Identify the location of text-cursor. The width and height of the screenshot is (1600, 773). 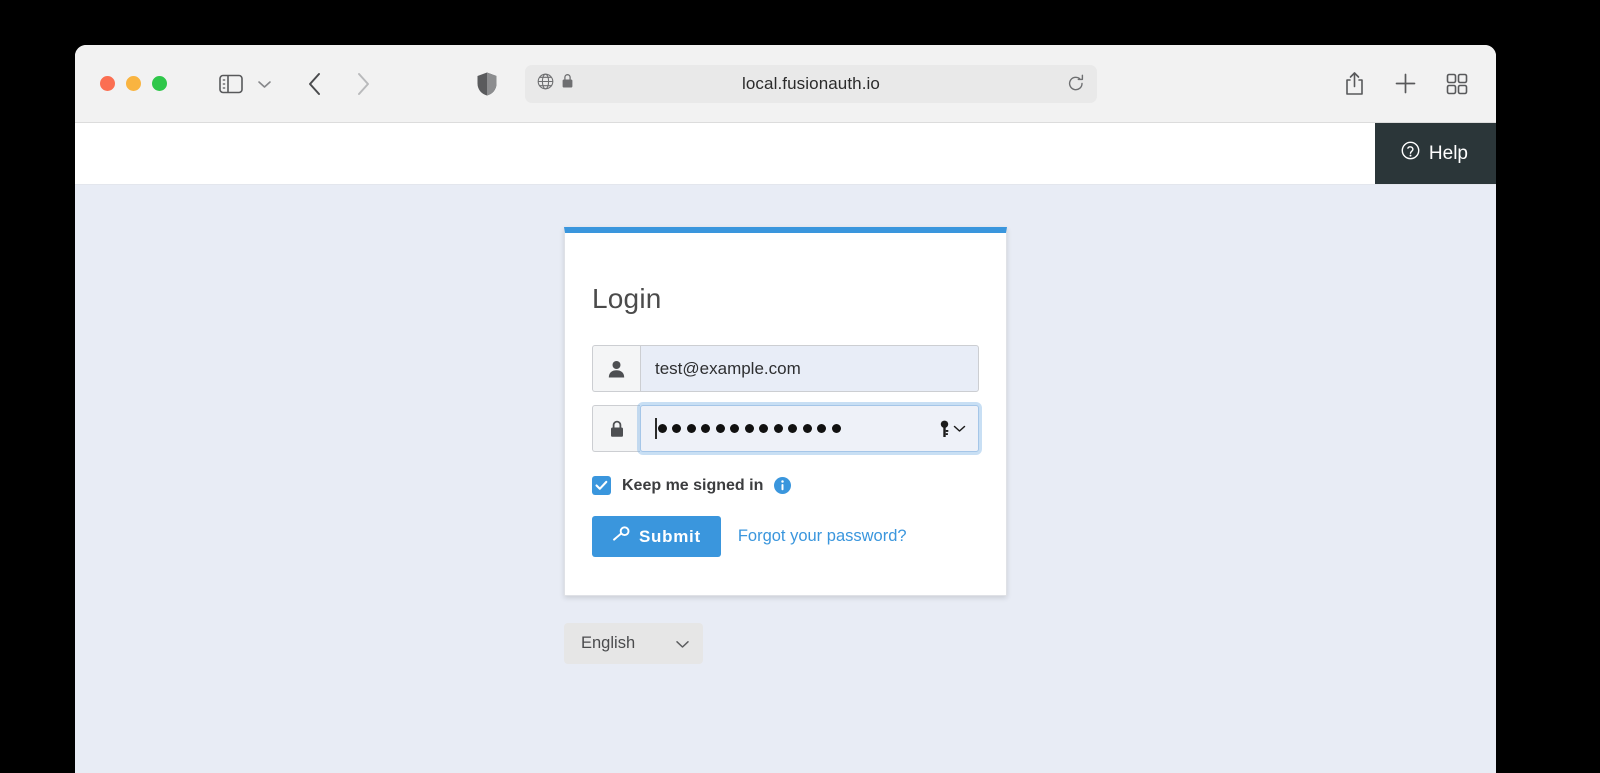
(656, 428).